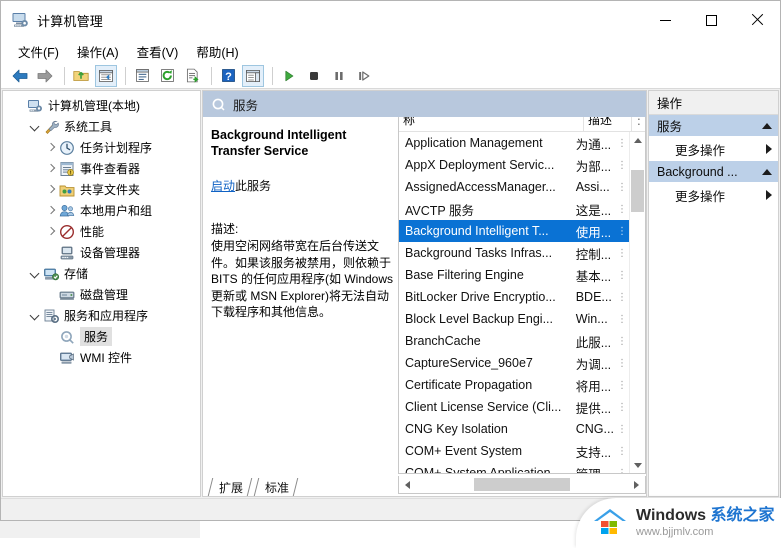 Image resolution: width=781 pixels, height=548 pixels. What do you see at coordinates (253, 75) in the screenshot?
I see `show-hide-action-pane-icon` at bounding box center [253, 75].